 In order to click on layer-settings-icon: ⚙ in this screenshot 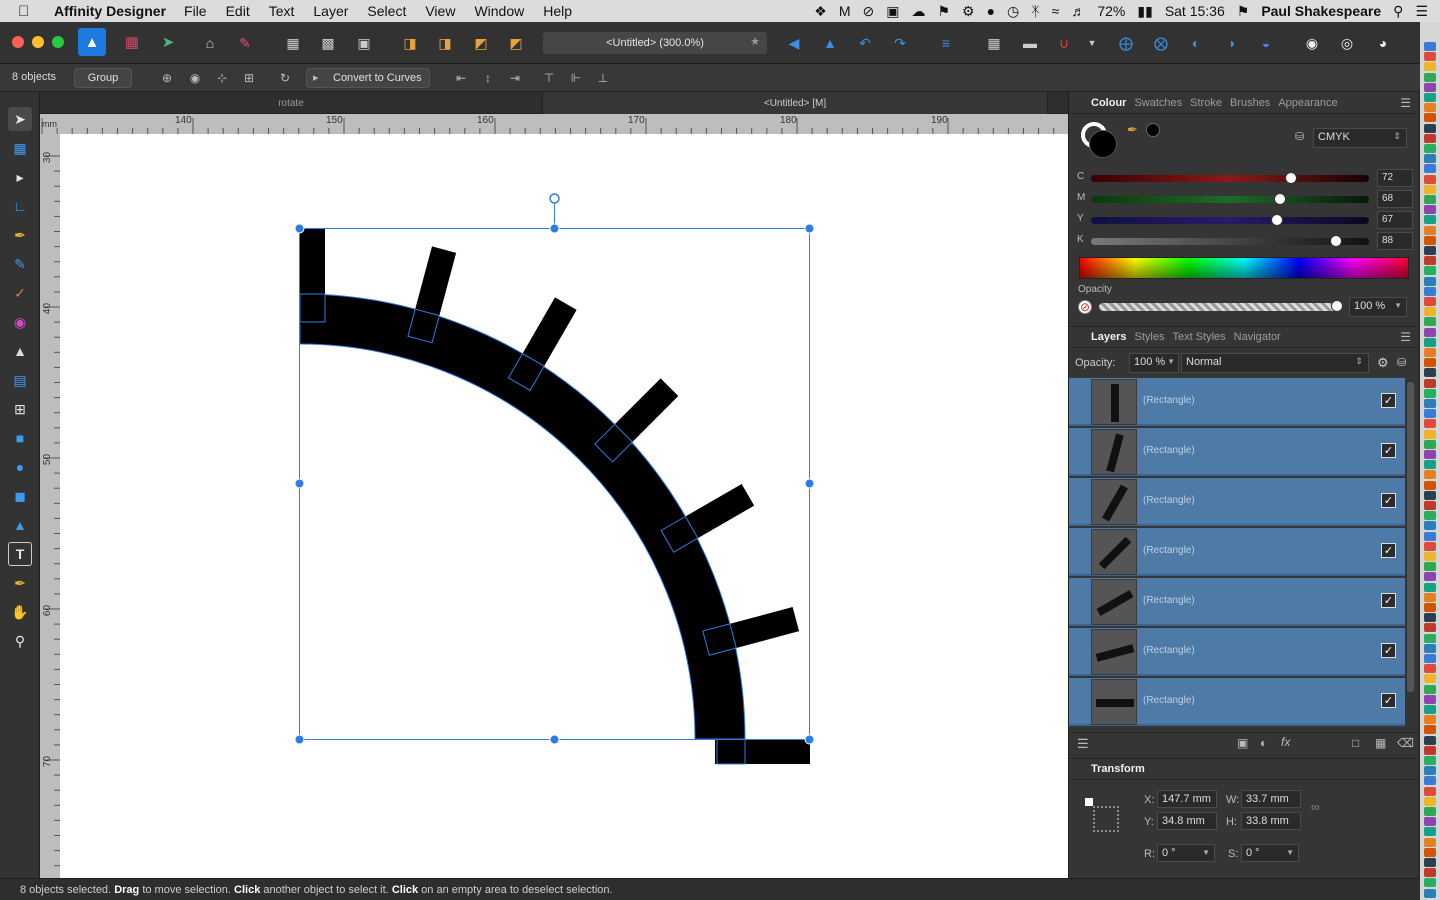, I will do `click(1383, 363)`.